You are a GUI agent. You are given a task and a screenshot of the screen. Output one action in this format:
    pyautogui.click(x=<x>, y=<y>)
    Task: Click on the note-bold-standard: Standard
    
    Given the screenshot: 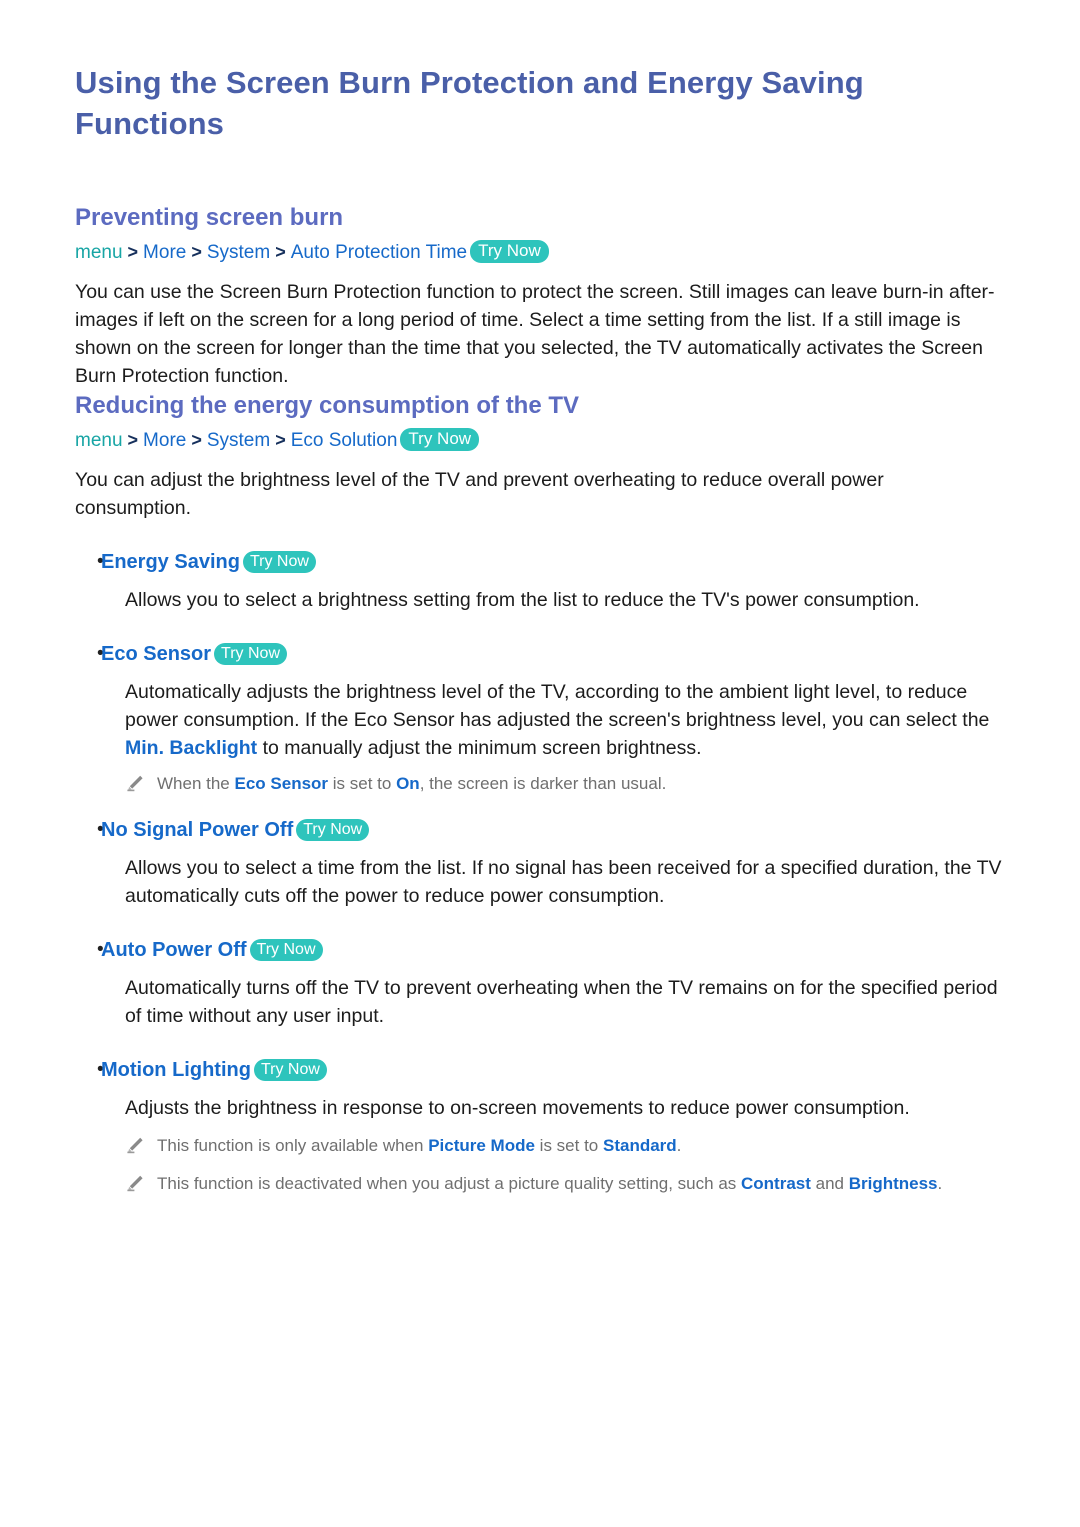 What is the action you would take?
    pyautogui.click(x=639, y=1145)
    